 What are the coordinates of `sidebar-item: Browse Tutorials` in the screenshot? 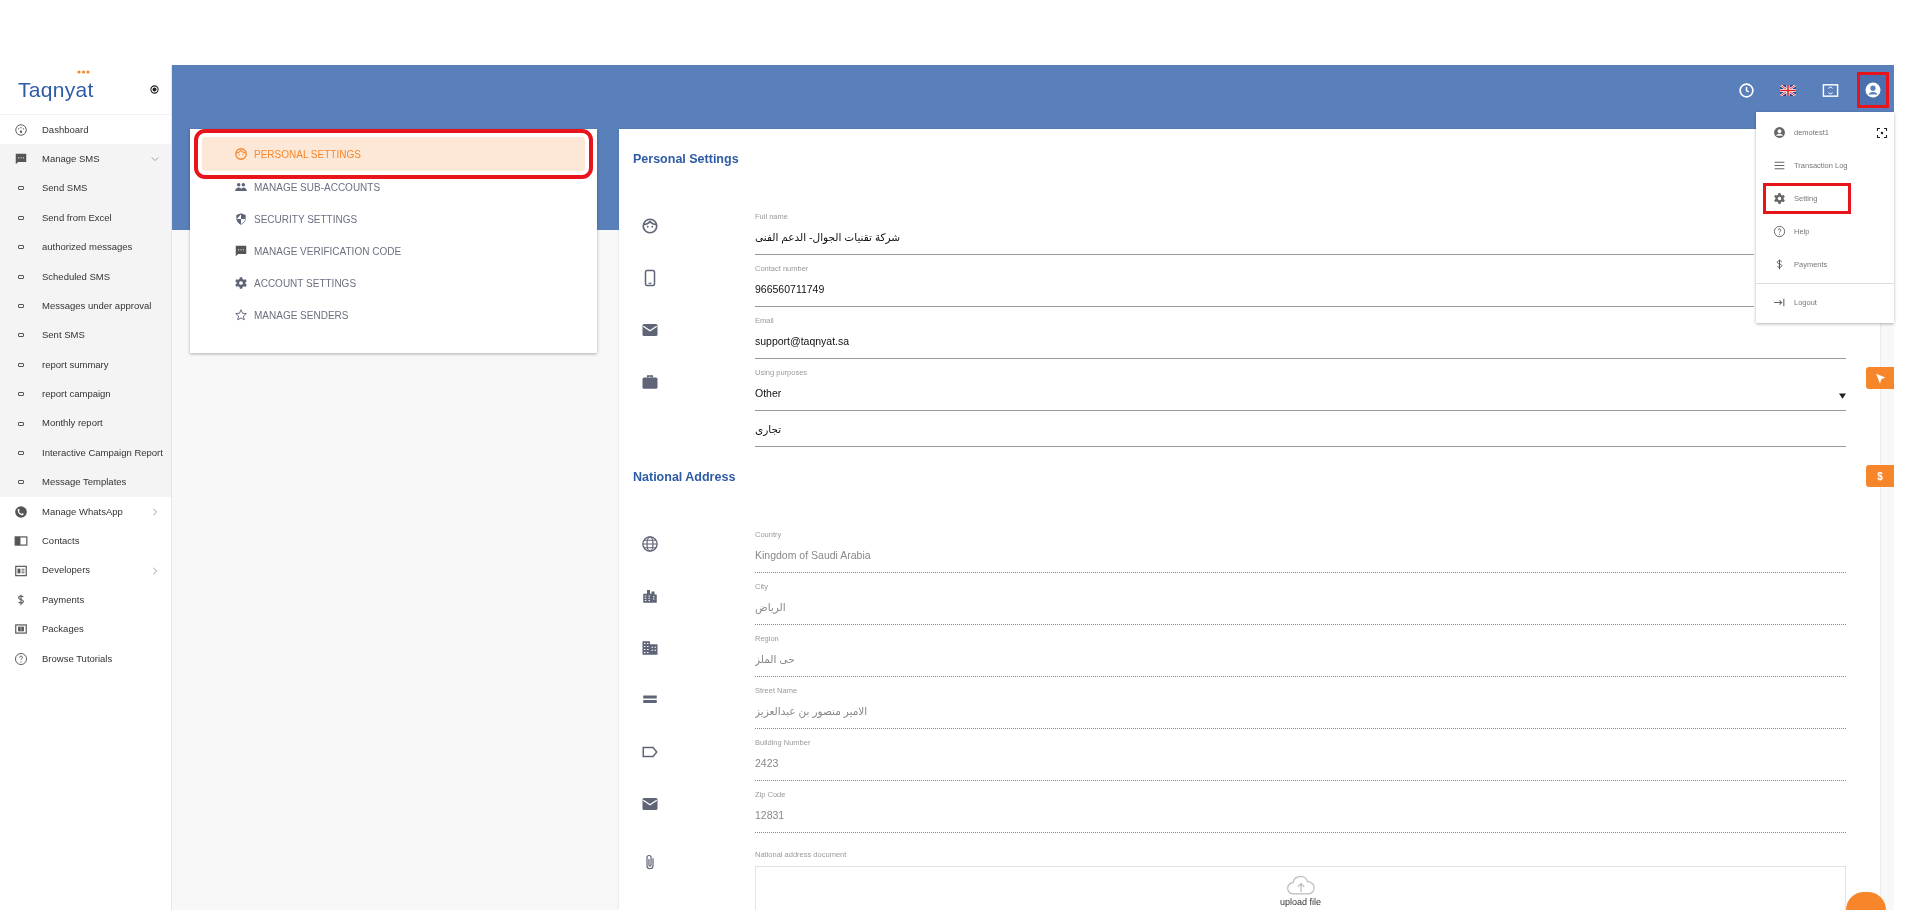 It's located at (85, 659).